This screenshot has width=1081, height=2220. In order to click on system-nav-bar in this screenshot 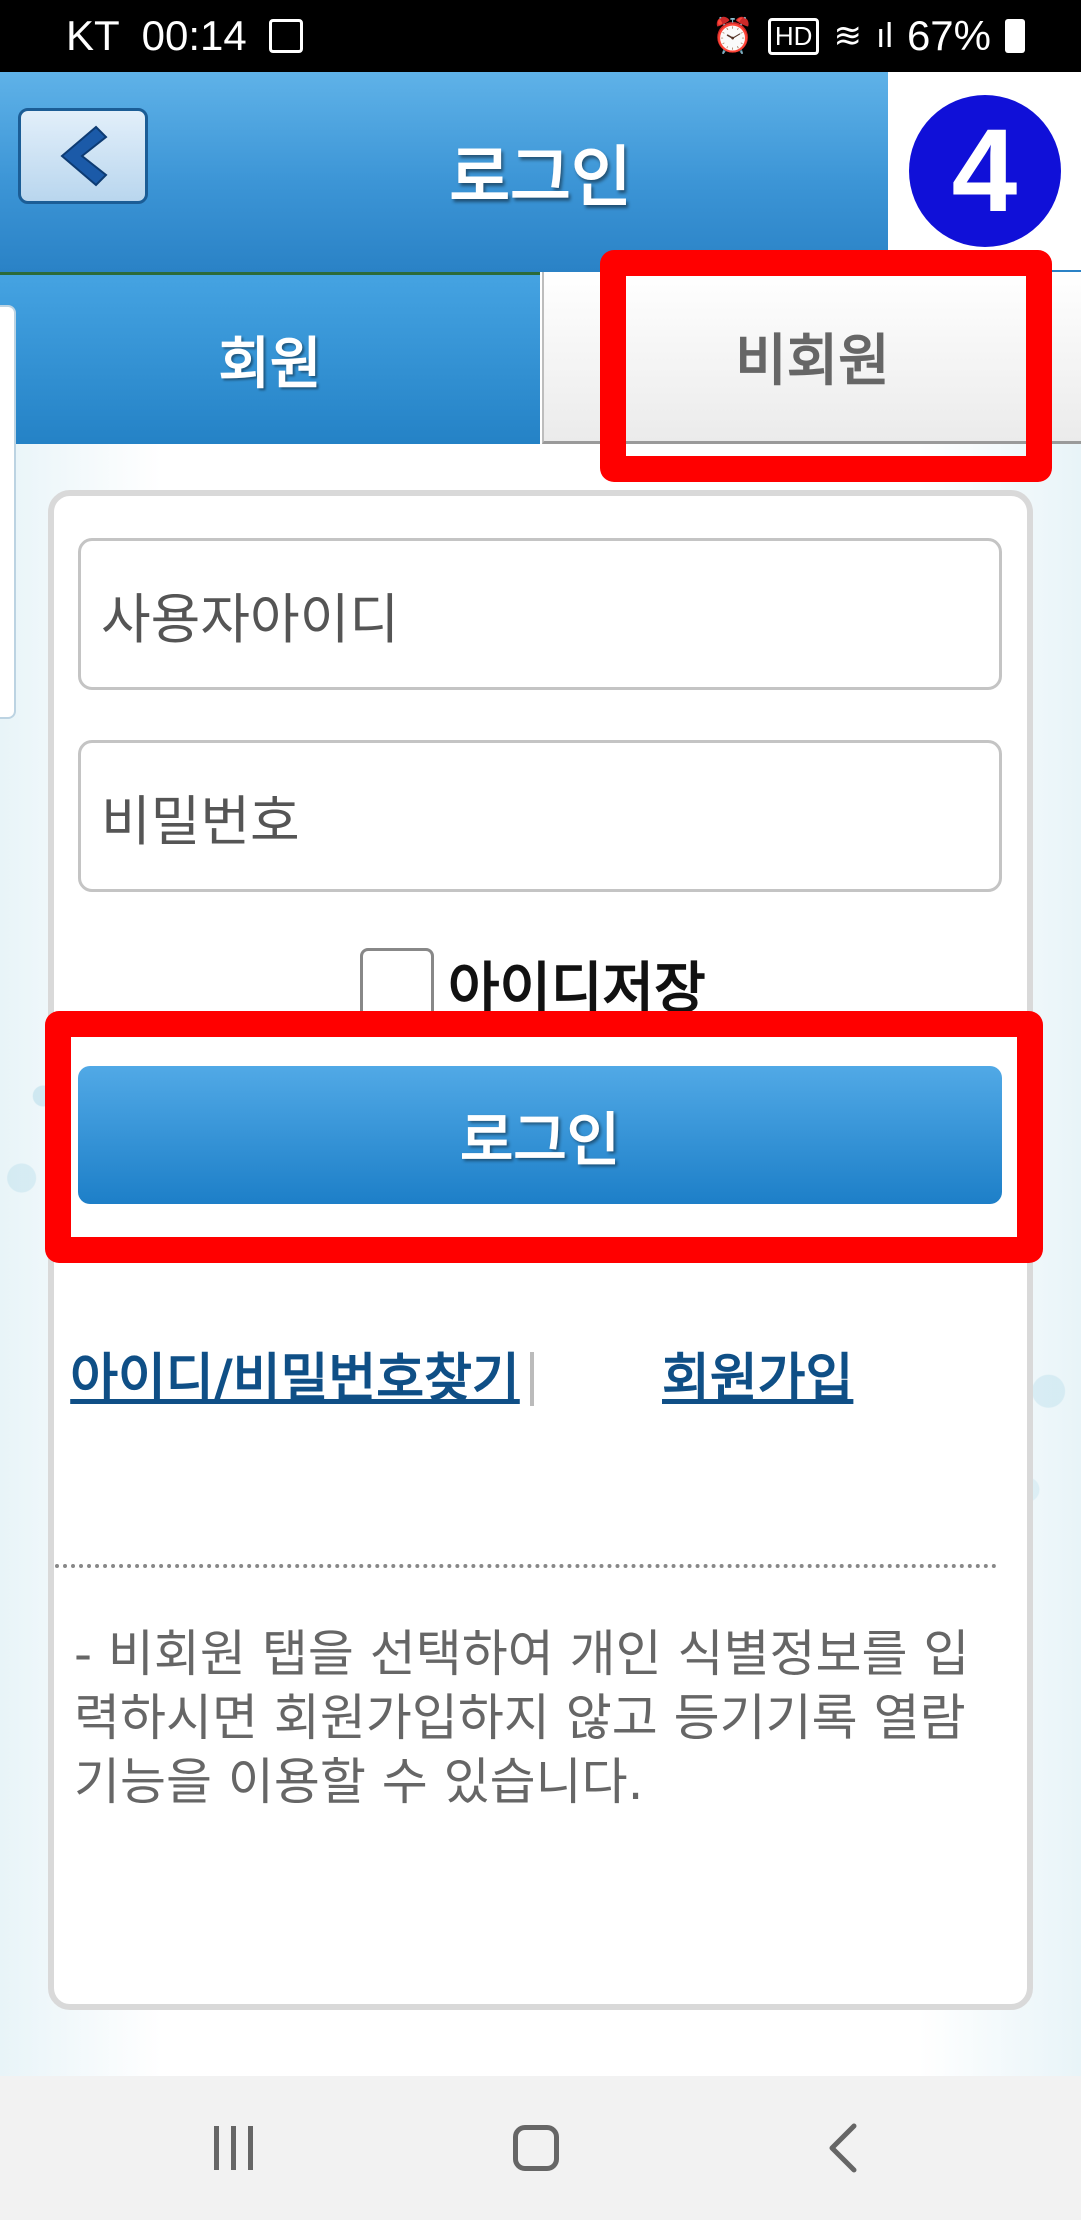, I will do `click(540, 2148)`.